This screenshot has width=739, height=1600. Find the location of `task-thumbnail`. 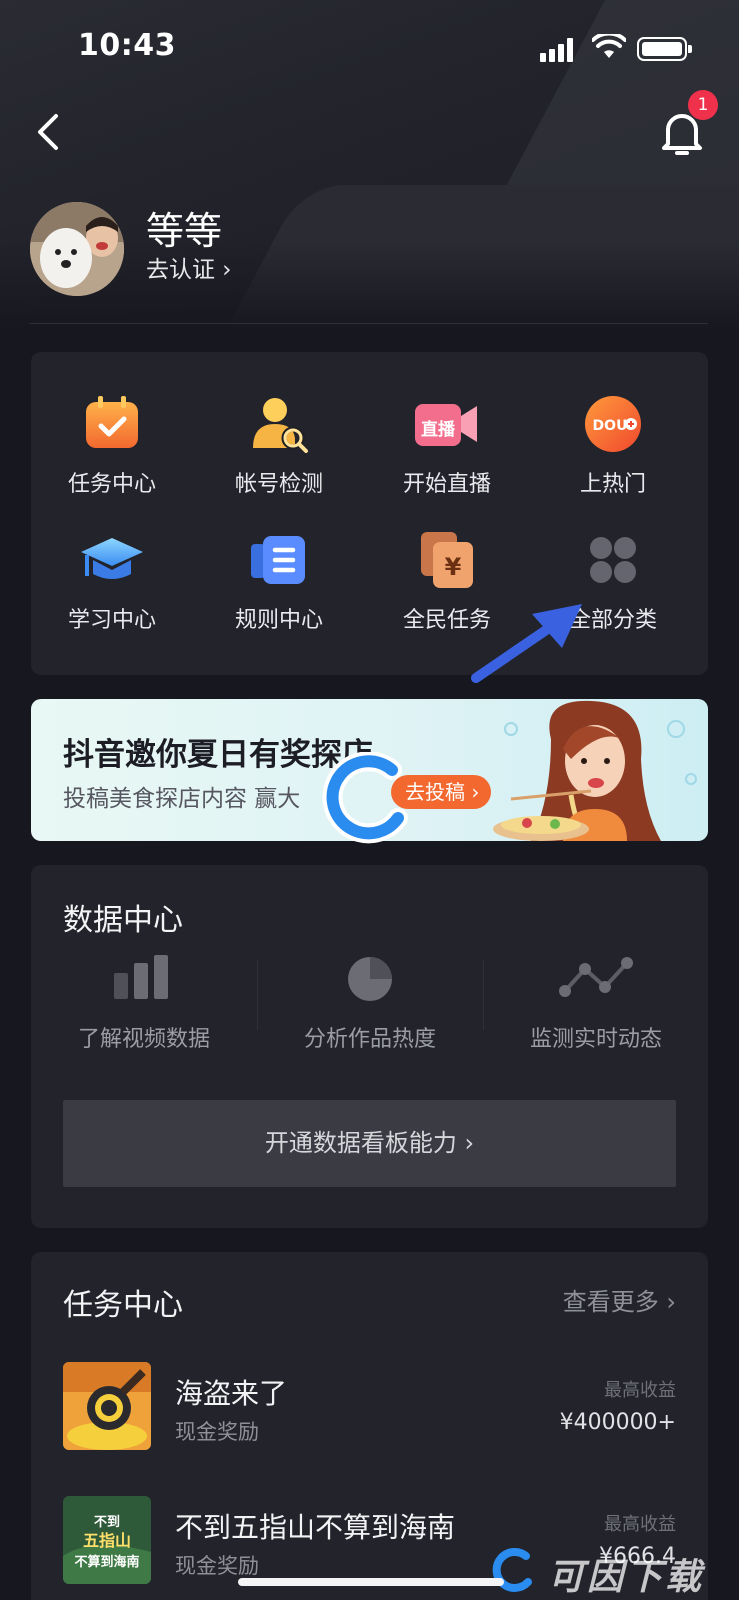

task-thumbnail is located at coordinates (107, 1406).